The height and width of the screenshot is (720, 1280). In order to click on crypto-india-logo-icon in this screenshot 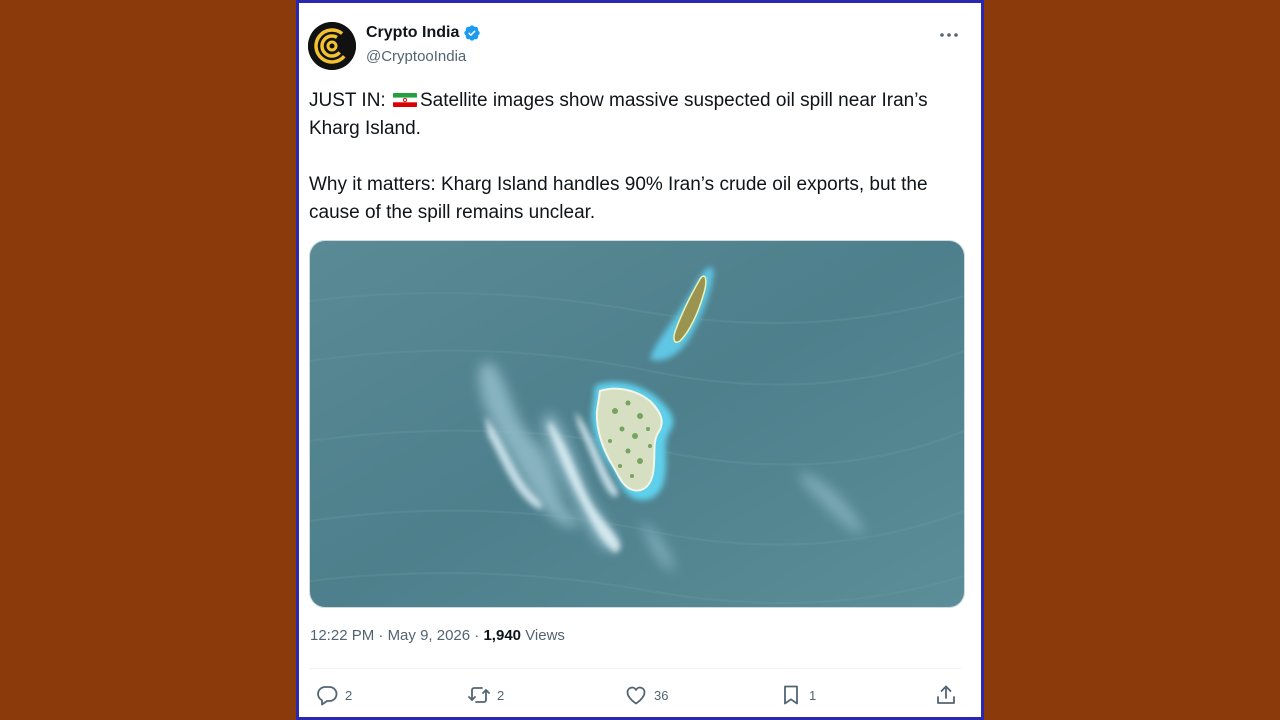, I will do `click(332, 46)`.